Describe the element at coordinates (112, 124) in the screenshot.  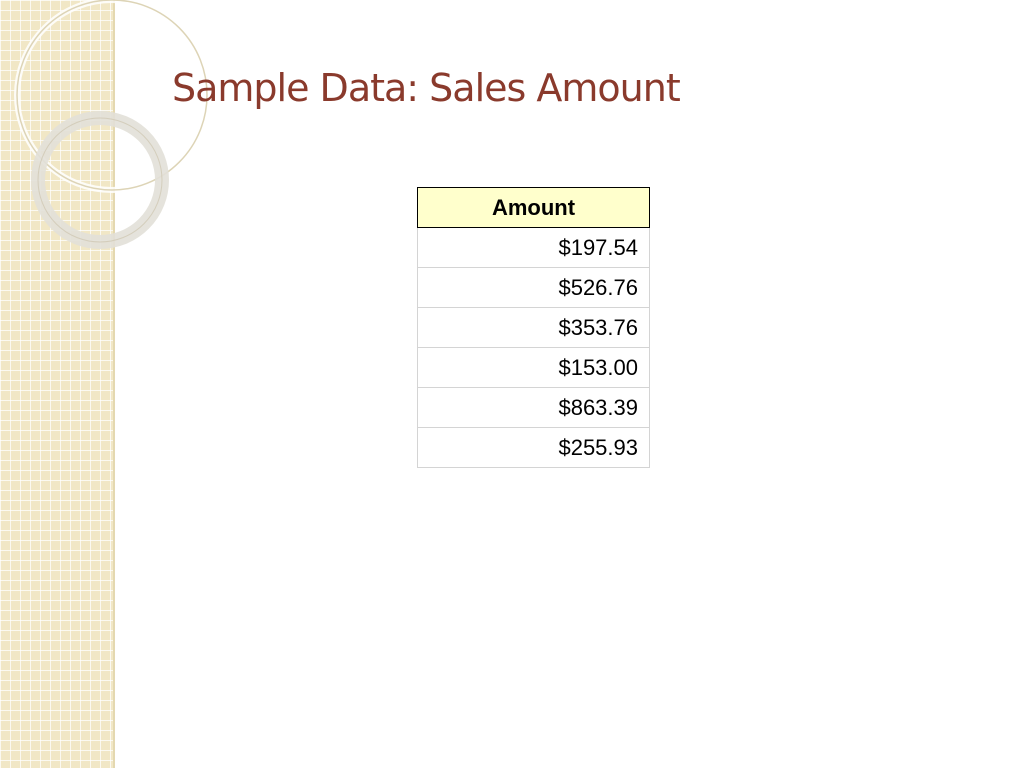
I see `decorative-rings` at that location.